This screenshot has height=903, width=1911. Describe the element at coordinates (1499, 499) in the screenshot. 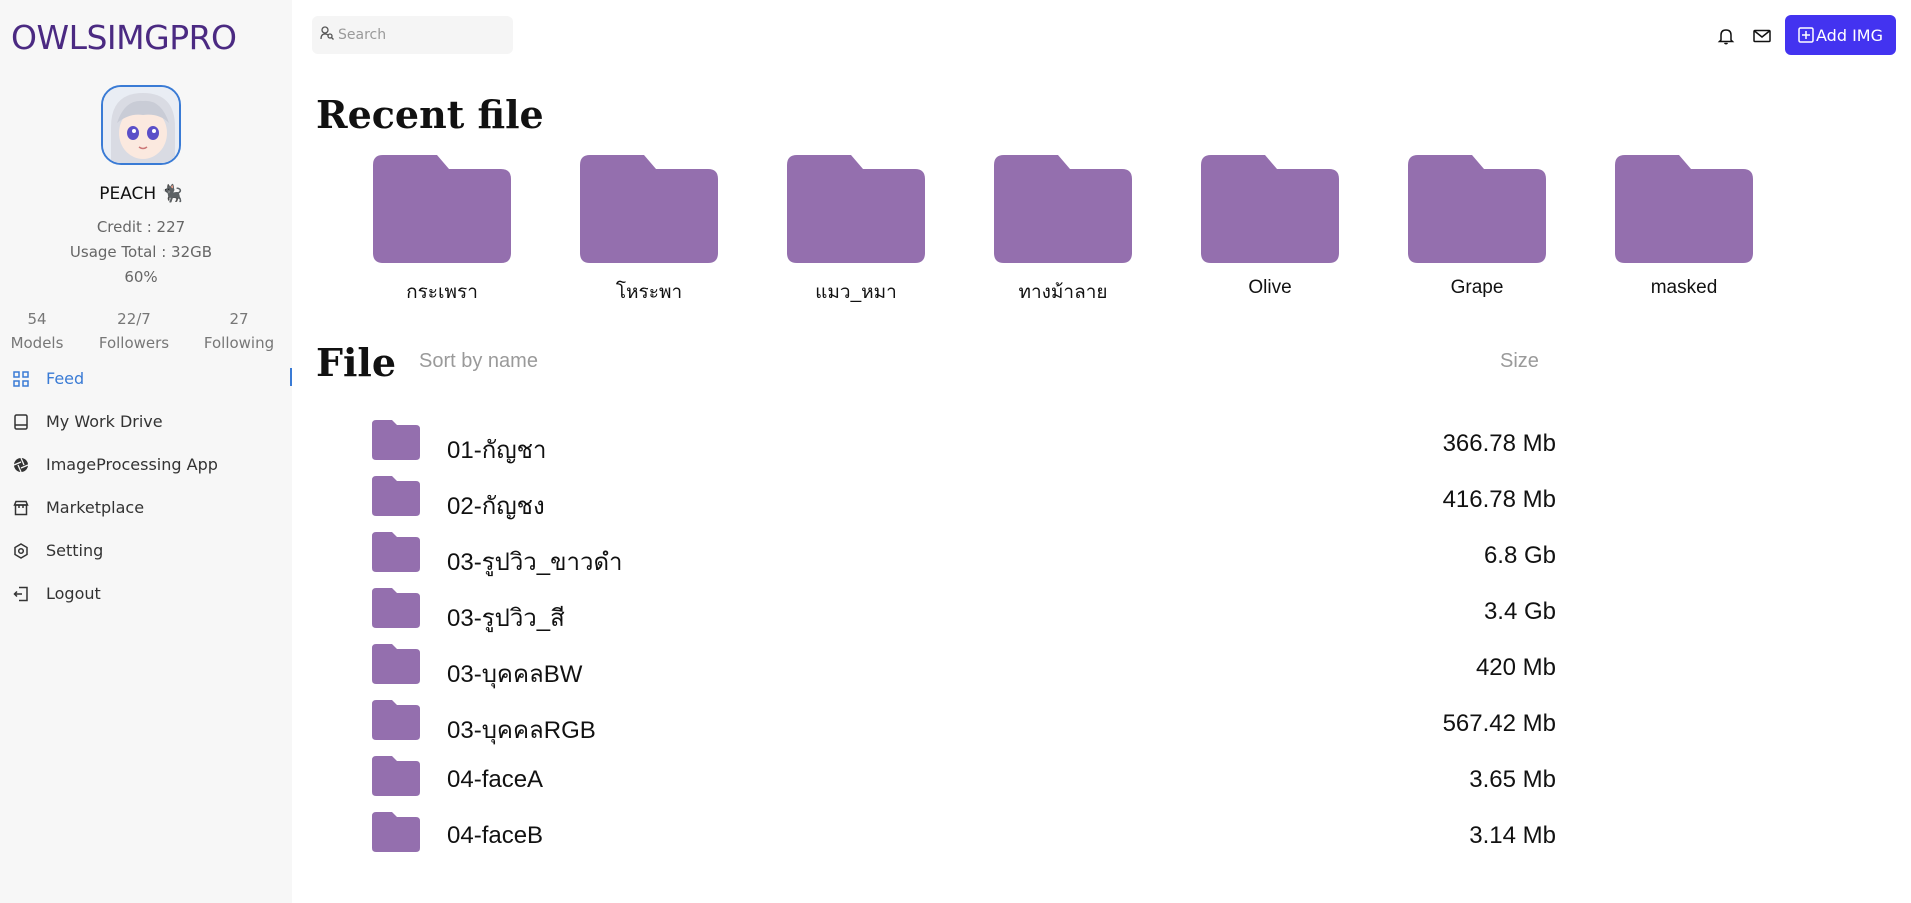

I see `file-size: 416.78 Mb` at that location.